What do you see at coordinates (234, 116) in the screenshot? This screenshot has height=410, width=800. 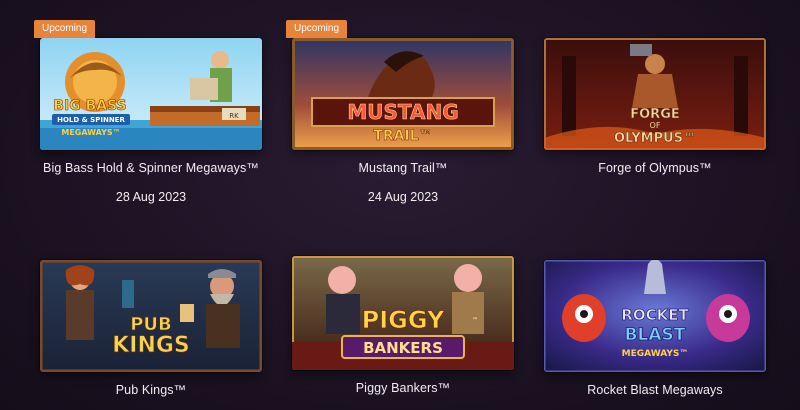 I see `boat-label: RK` at bounding box center [234, 116].